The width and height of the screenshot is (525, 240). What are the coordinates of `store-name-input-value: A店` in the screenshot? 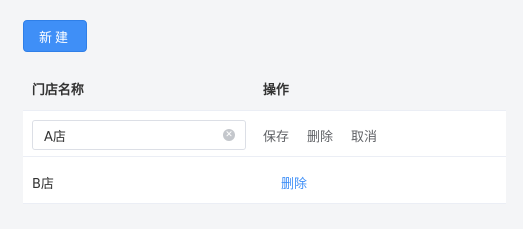 It's located at (55, 137).